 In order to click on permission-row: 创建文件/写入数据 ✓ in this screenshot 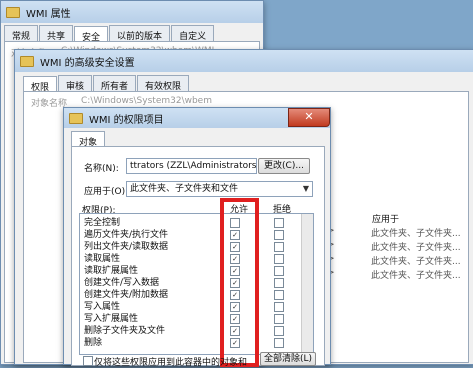, I will do `click(196, 283)`.